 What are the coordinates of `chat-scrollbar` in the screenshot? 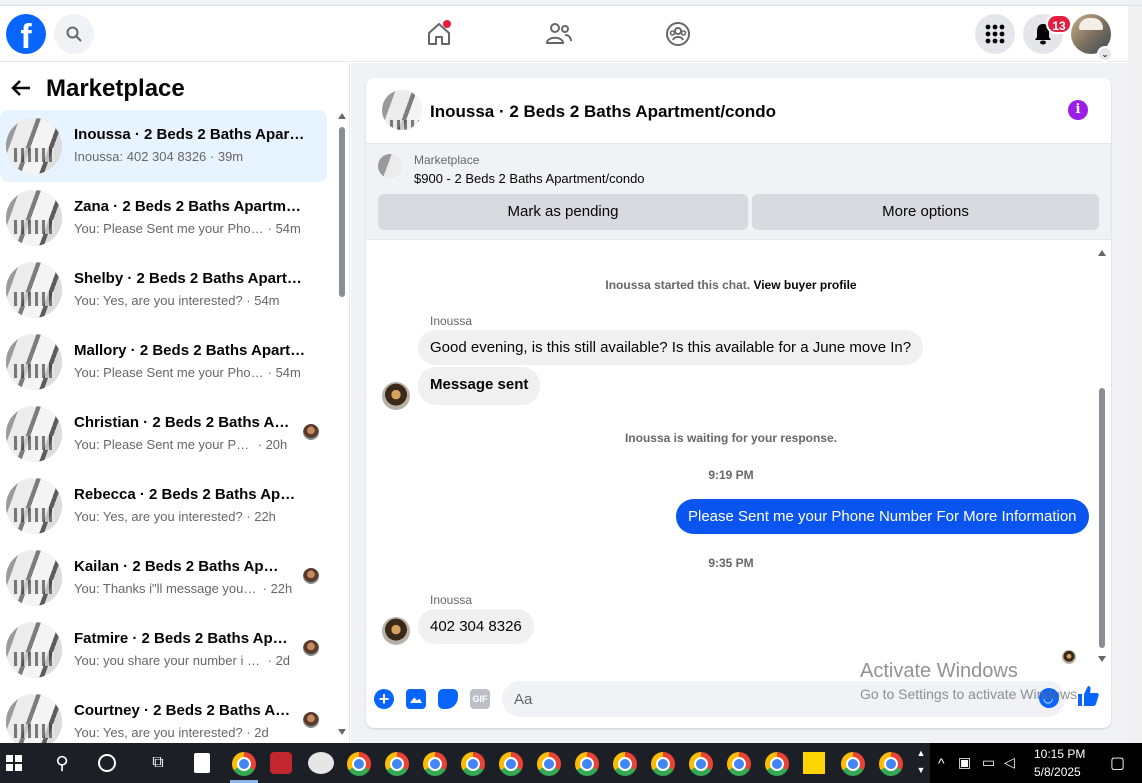 It's located at (1102, 458).